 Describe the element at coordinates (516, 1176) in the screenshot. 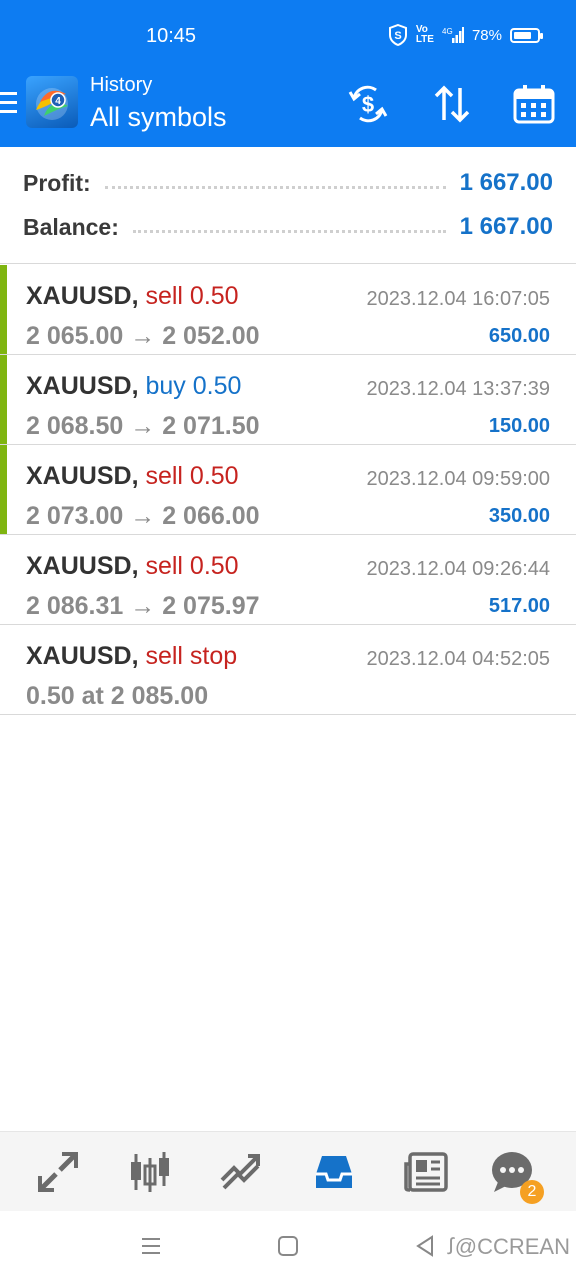

I see `chat-button: 2` at that location.